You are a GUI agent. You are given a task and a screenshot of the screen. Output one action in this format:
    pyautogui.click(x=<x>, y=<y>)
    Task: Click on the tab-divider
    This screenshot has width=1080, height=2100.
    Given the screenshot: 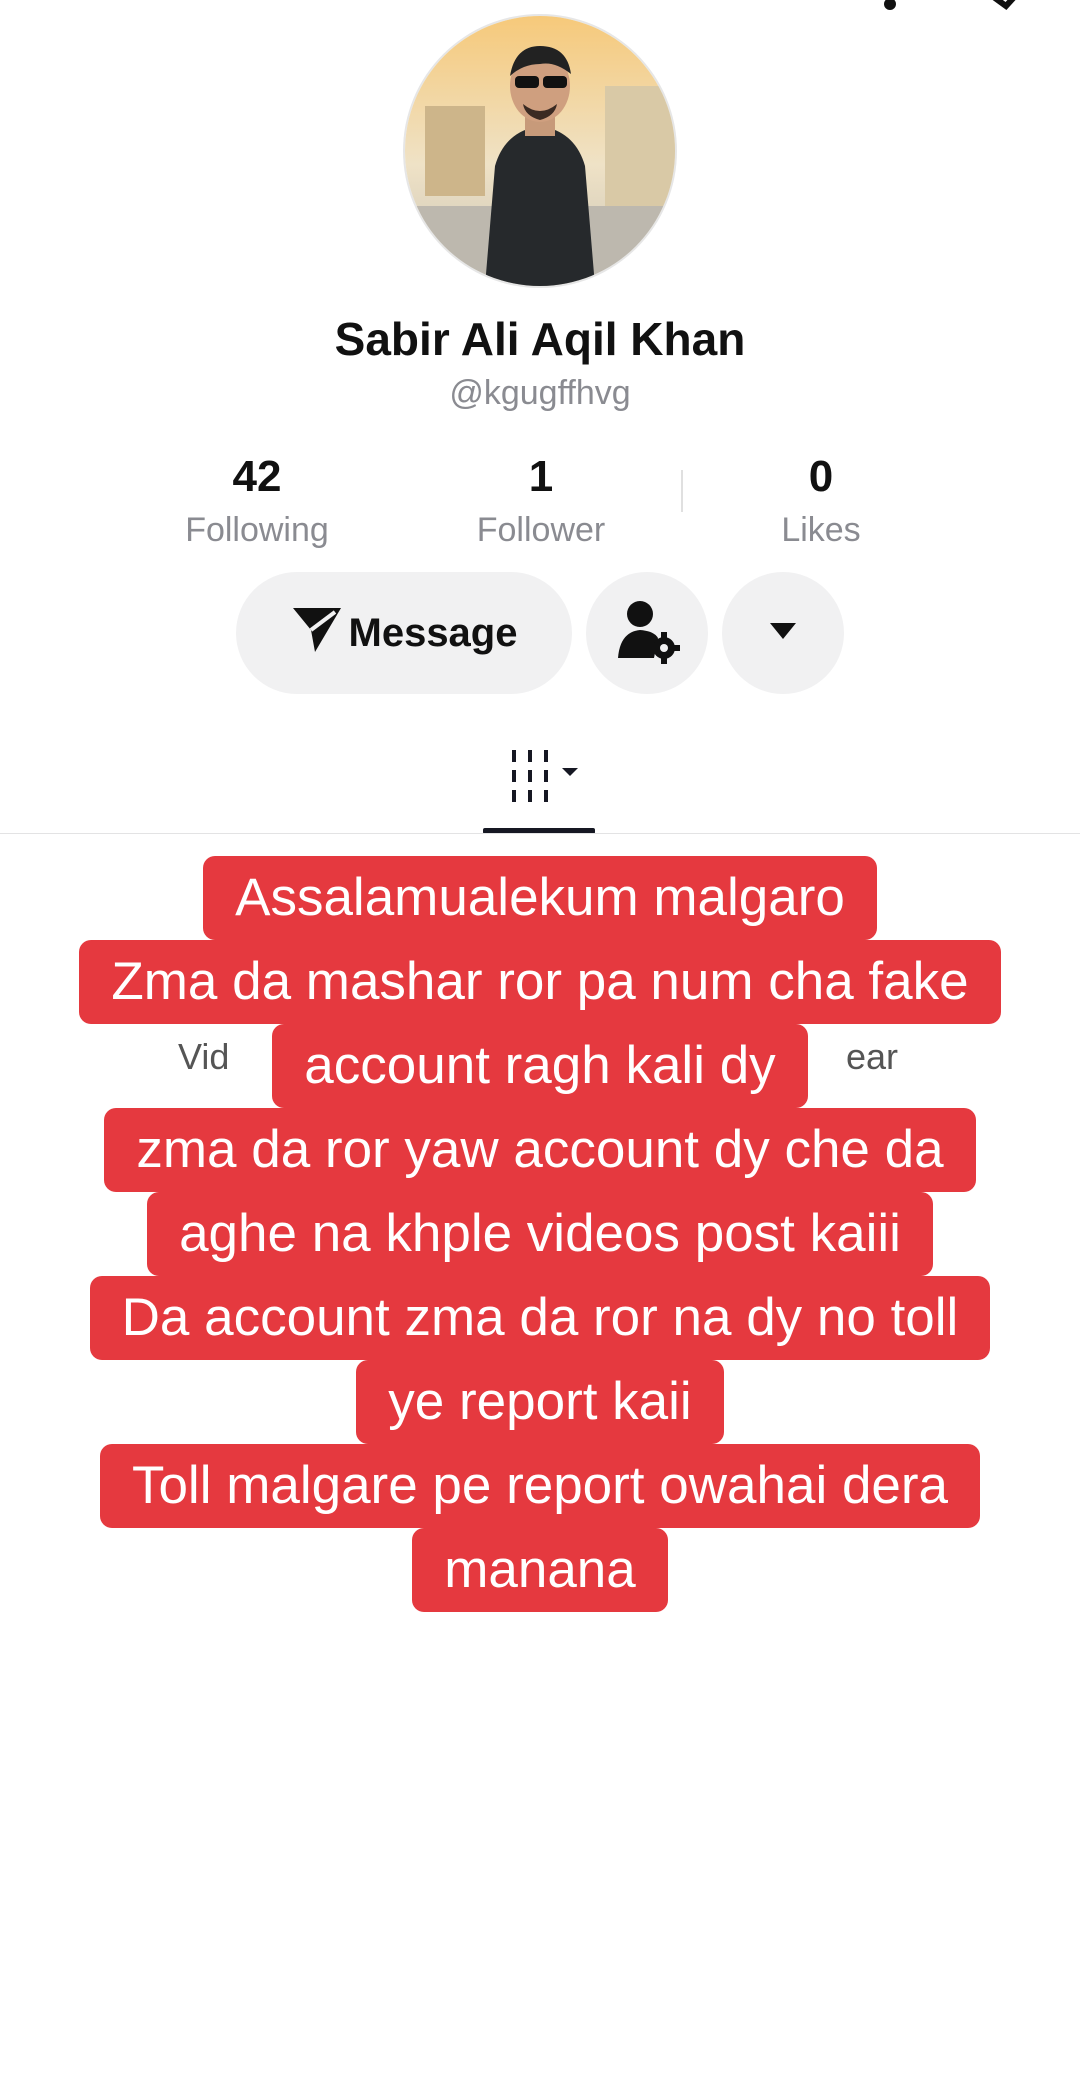 What is the action you would take?
    pyautogui.click(x=540, y=833)
    